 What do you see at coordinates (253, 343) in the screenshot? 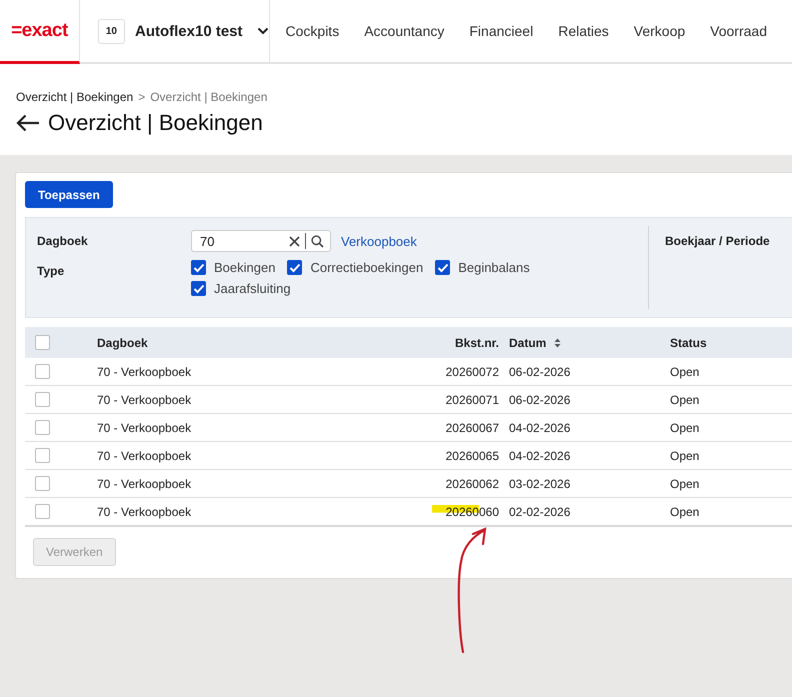
I see `column-header: Dagboek` at bounding box center [253, 343].